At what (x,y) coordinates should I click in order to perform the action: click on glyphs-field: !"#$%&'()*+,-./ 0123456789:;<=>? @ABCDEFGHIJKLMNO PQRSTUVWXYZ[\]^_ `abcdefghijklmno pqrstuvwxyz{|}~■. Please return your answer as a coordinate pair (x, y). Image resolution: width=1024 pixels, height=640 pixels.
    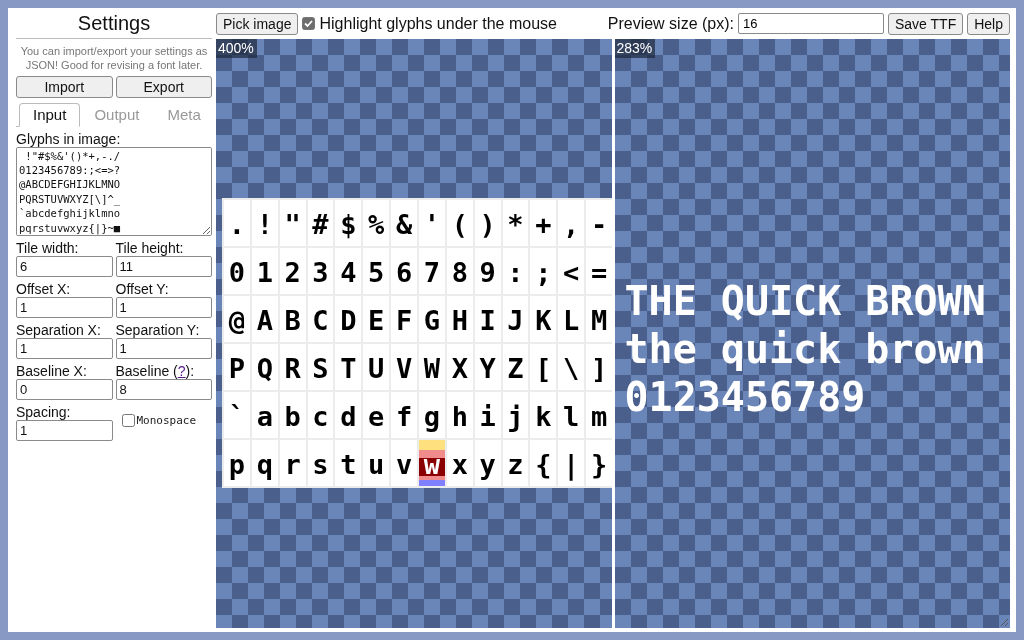
    Looking at the image, I should click on (114, 191).